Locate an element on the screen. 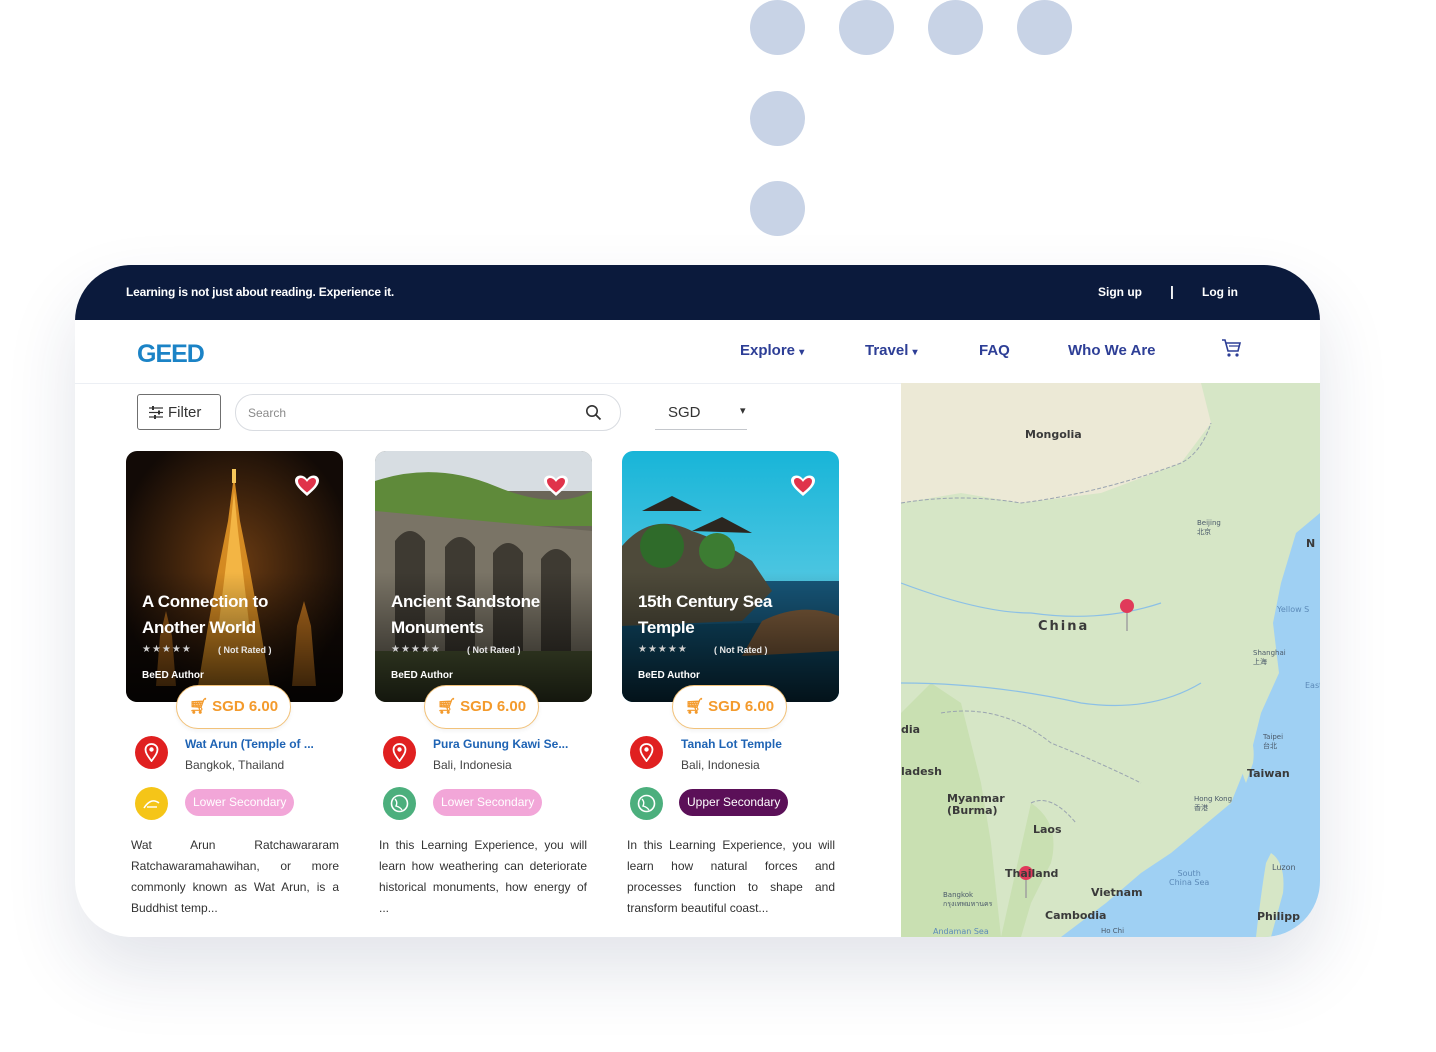 The image size is (1436, 1052). search-input: Search is located at coordinates (428, 412).